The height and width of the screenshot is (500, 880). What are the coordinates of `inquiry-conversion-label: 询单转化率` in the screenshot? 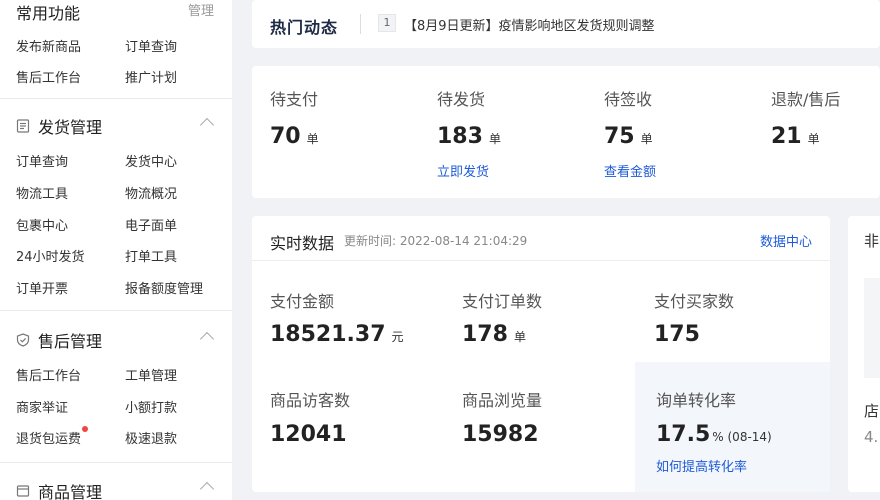 It's located at (696, 400).